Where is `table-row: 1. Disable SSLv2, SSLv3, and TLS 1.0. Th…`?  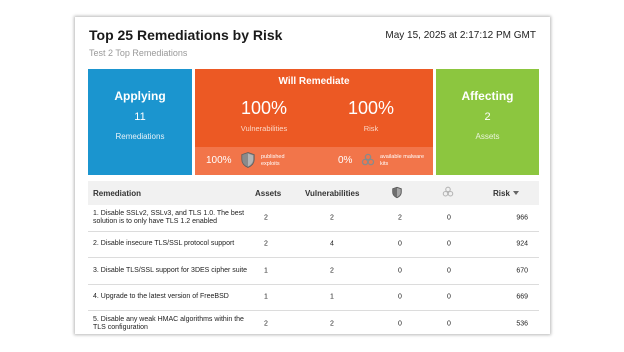
table-row: 1. Disable SSLv2, SSLv3, and TLS 1.0. Th… is located at coordinates (313, 218).